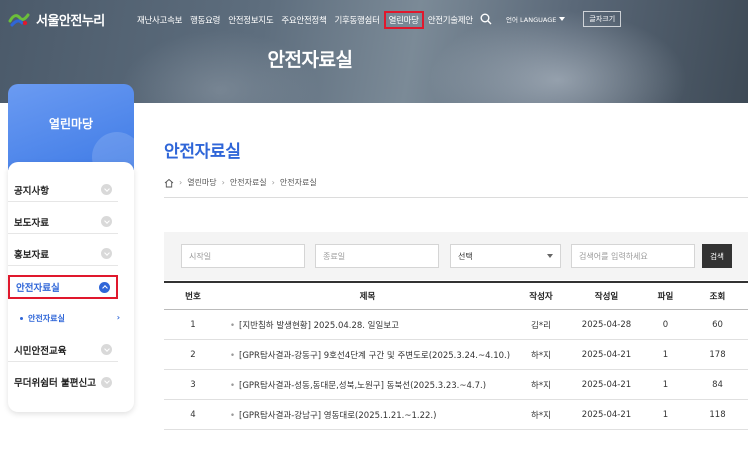 The height and width of the screenshot is (460, 748). Describe the element at coordinates (193, 324) in the screenshot. I see `cell-number: 1` at that location.